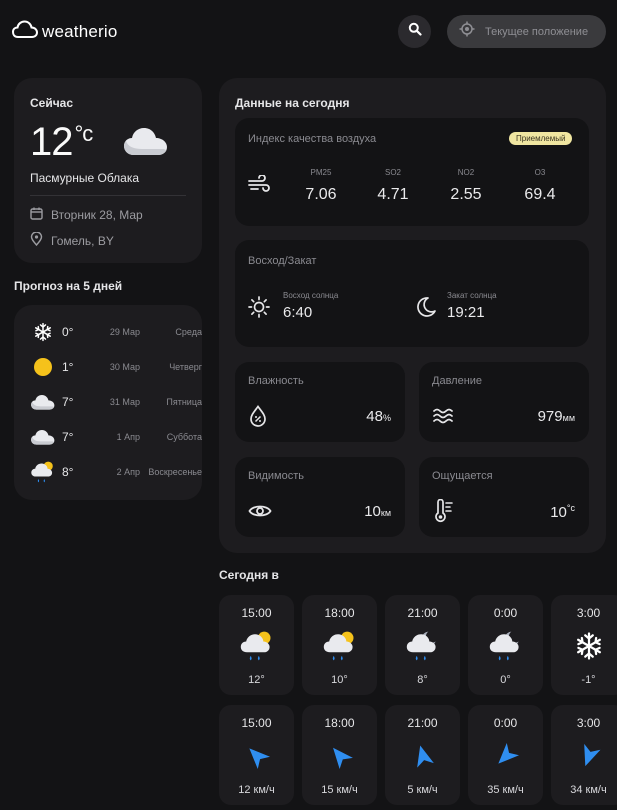 The width and height of the screenshot is (617, 810). What do you see at coordinates (504, 402) in the screenshot?
I see `pressure-panel: Давление 979мм` at bounding box center [504, 402].